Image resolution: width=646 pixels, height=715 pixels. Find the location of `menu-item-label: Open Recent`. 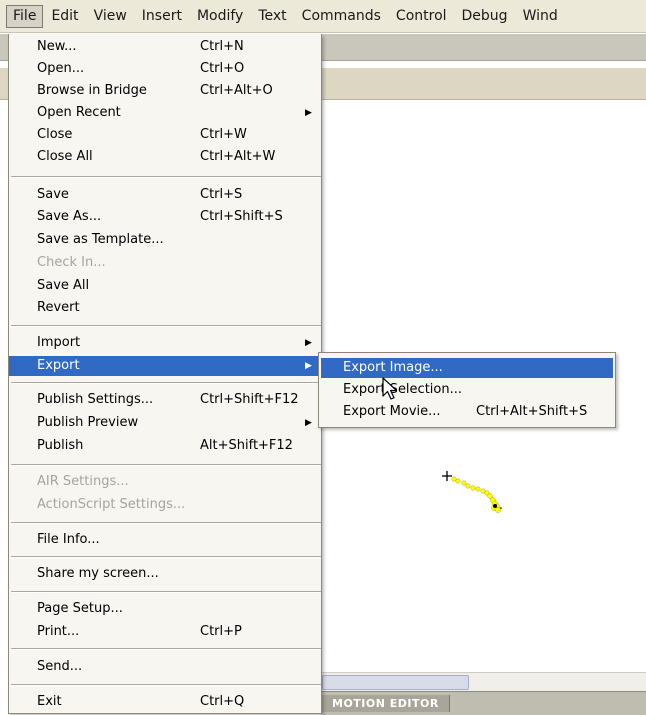

menu-item-label: Open Recent is located at coordinates (79, 112).